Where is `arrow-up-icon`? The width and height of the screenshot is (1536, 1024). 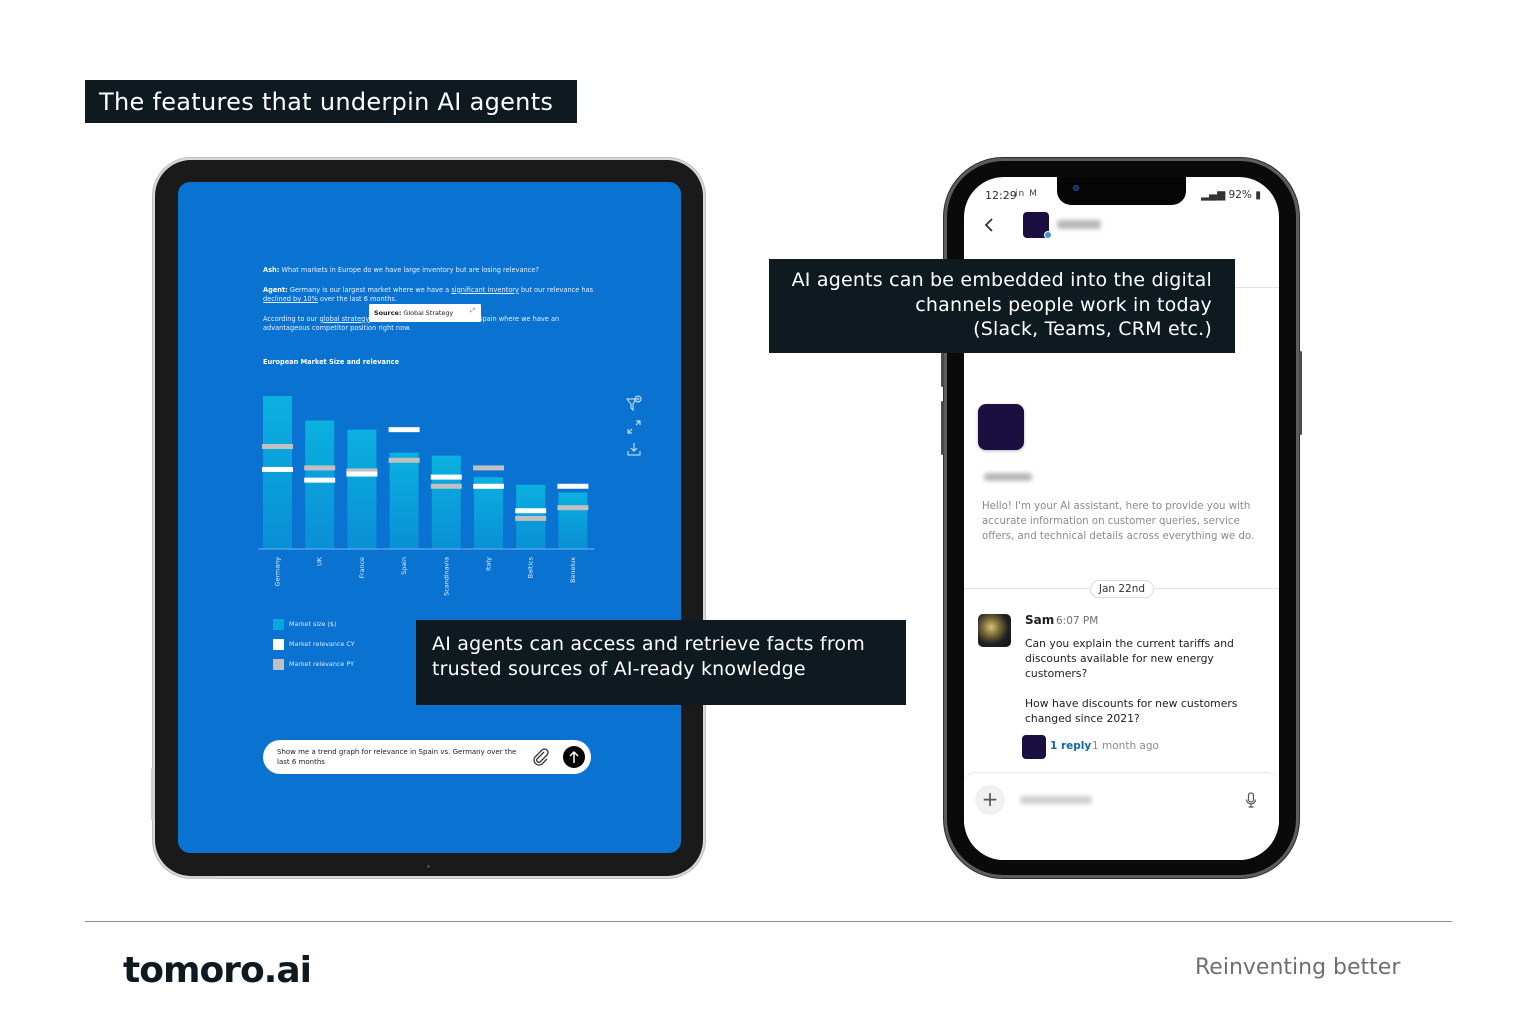 arrow-up-icon is located at coordinates (574, 756).